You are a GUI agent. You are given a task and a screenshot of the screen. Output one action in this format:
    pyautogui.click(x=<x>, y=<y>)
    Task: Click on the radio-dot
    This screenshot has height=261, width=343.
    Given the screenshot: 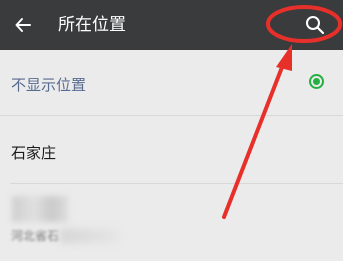 What is the action you would take?
    pyautogui.click(x=316, y=81)
    